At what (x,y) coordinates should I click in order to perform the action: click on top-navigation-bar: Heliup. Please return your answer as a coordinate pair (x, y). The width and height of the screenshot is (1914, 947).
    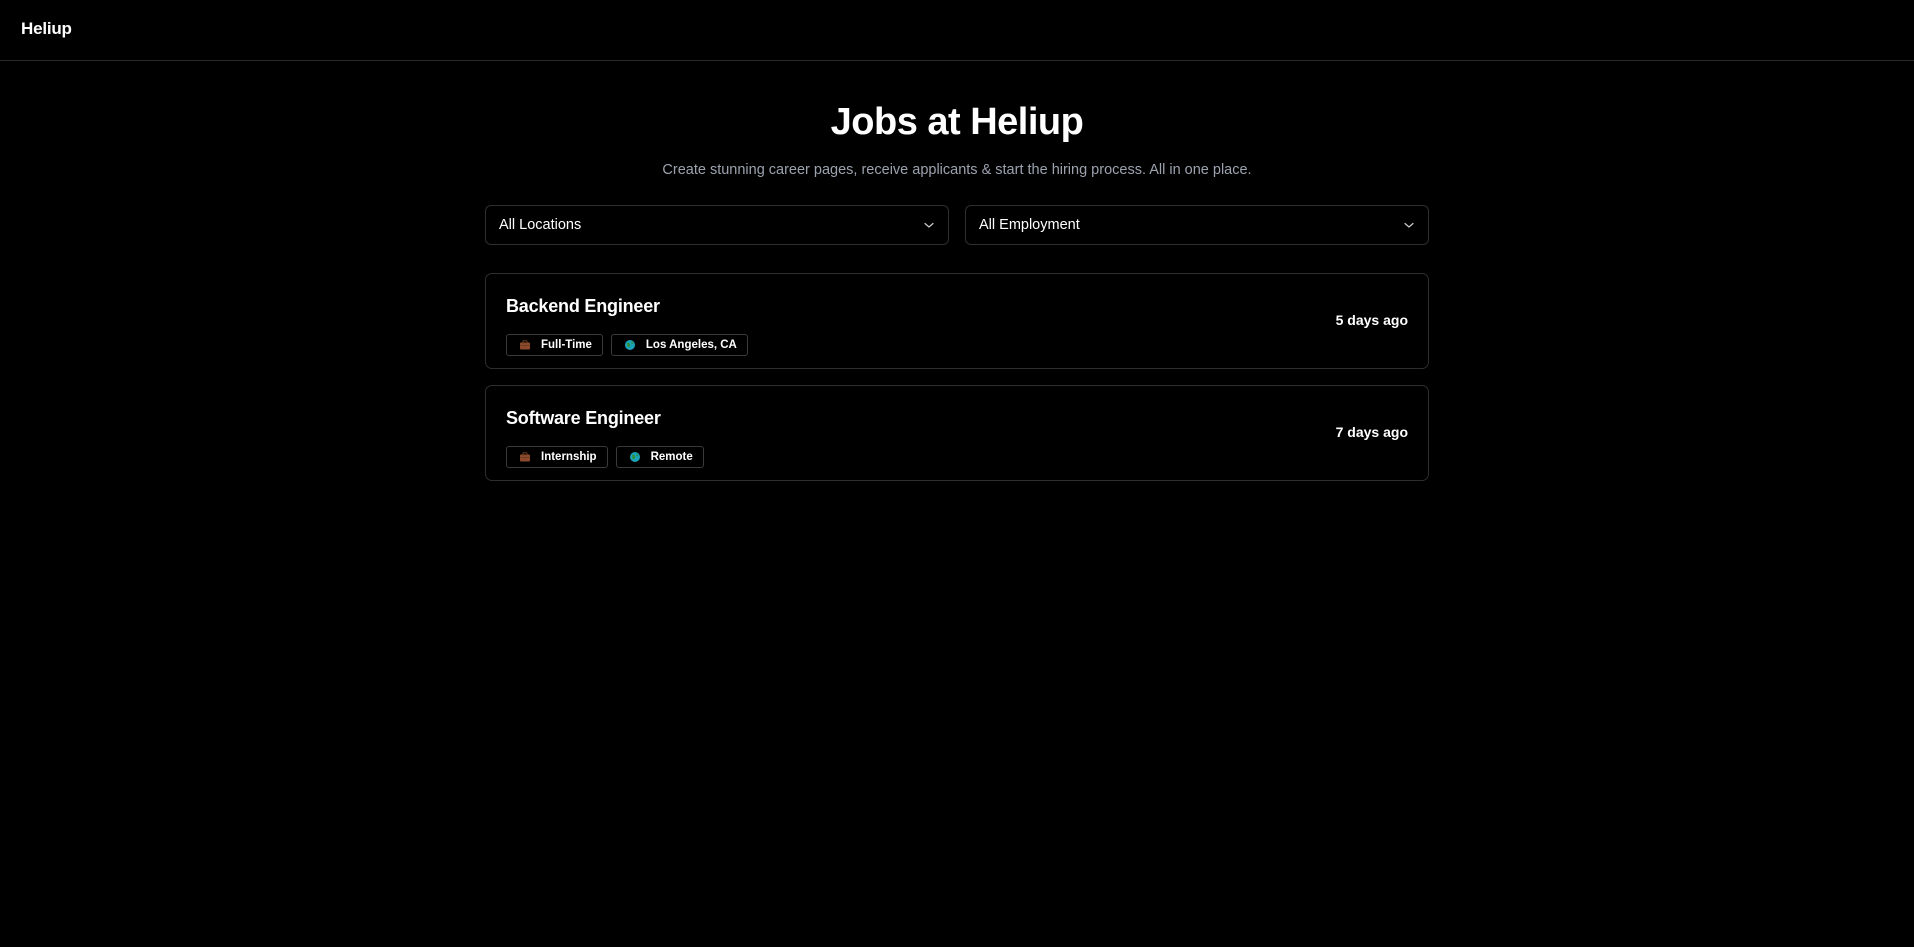
    Looking at the image, I should click on (957, 30).